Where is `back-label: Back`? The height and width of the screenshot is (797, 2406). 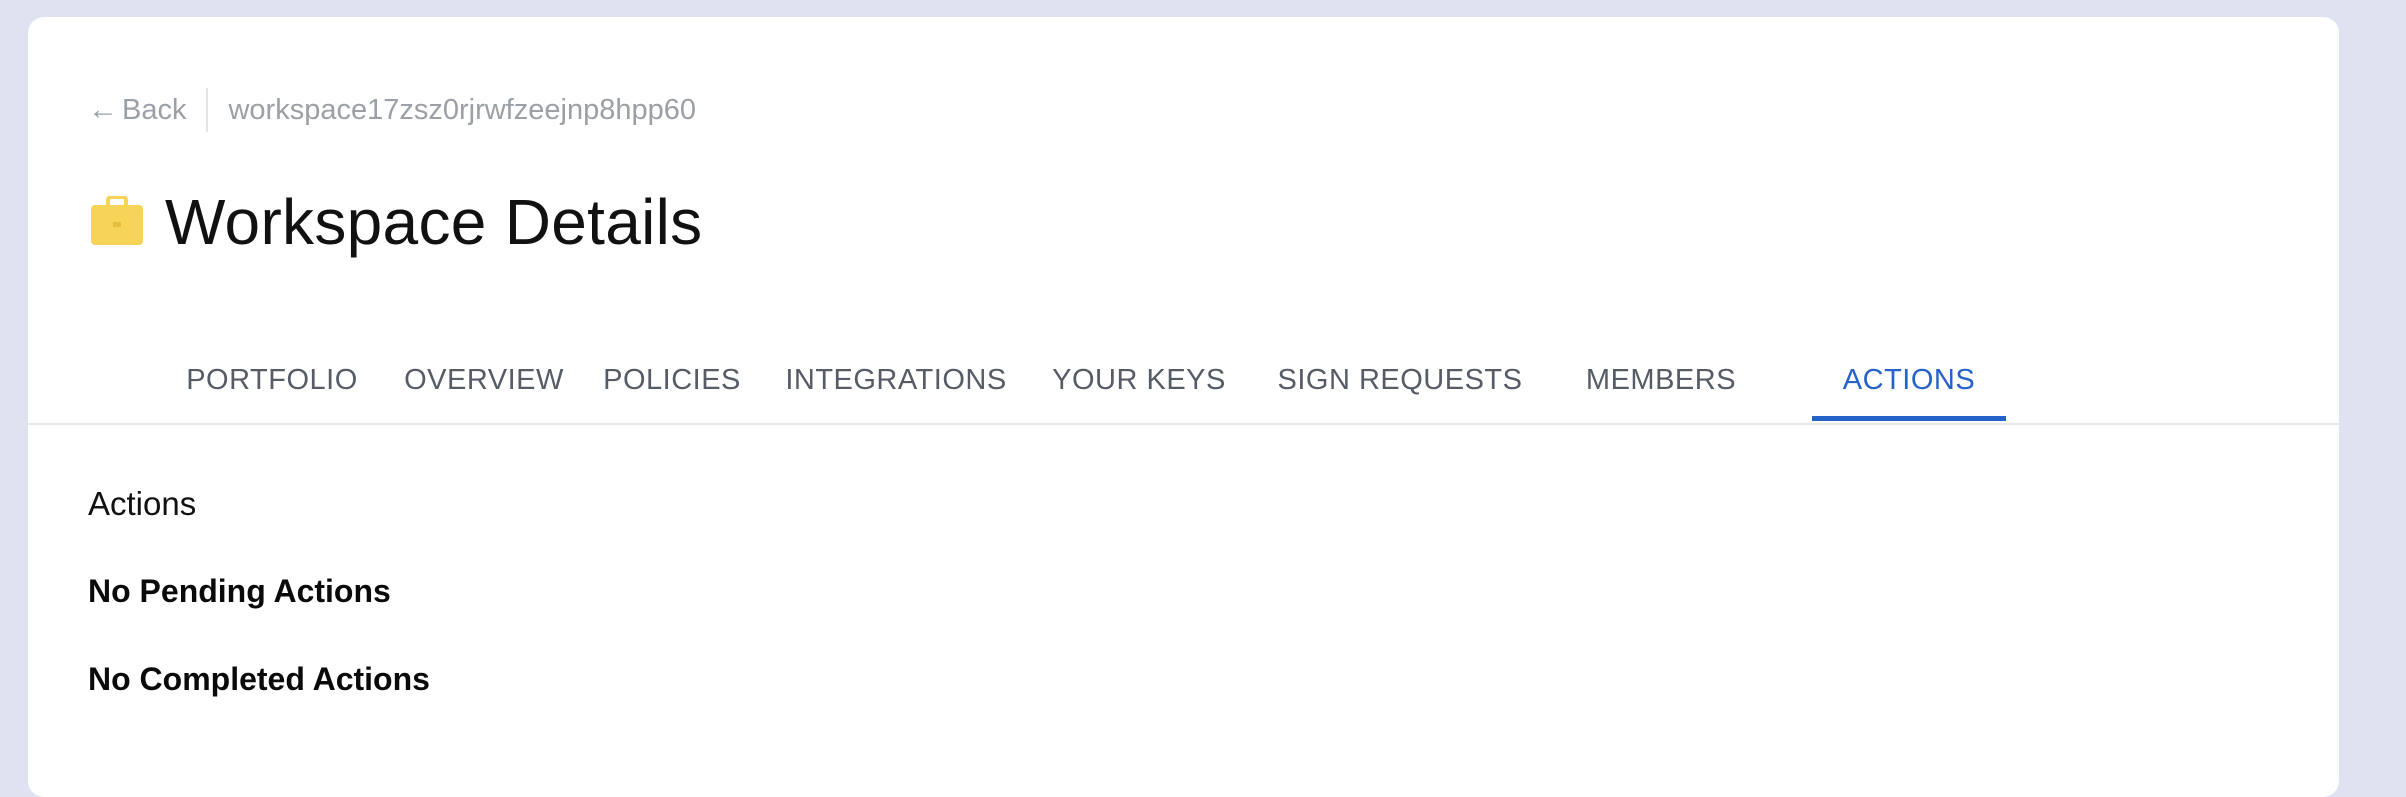
back-label: Back is located at coordinates (154, 109).